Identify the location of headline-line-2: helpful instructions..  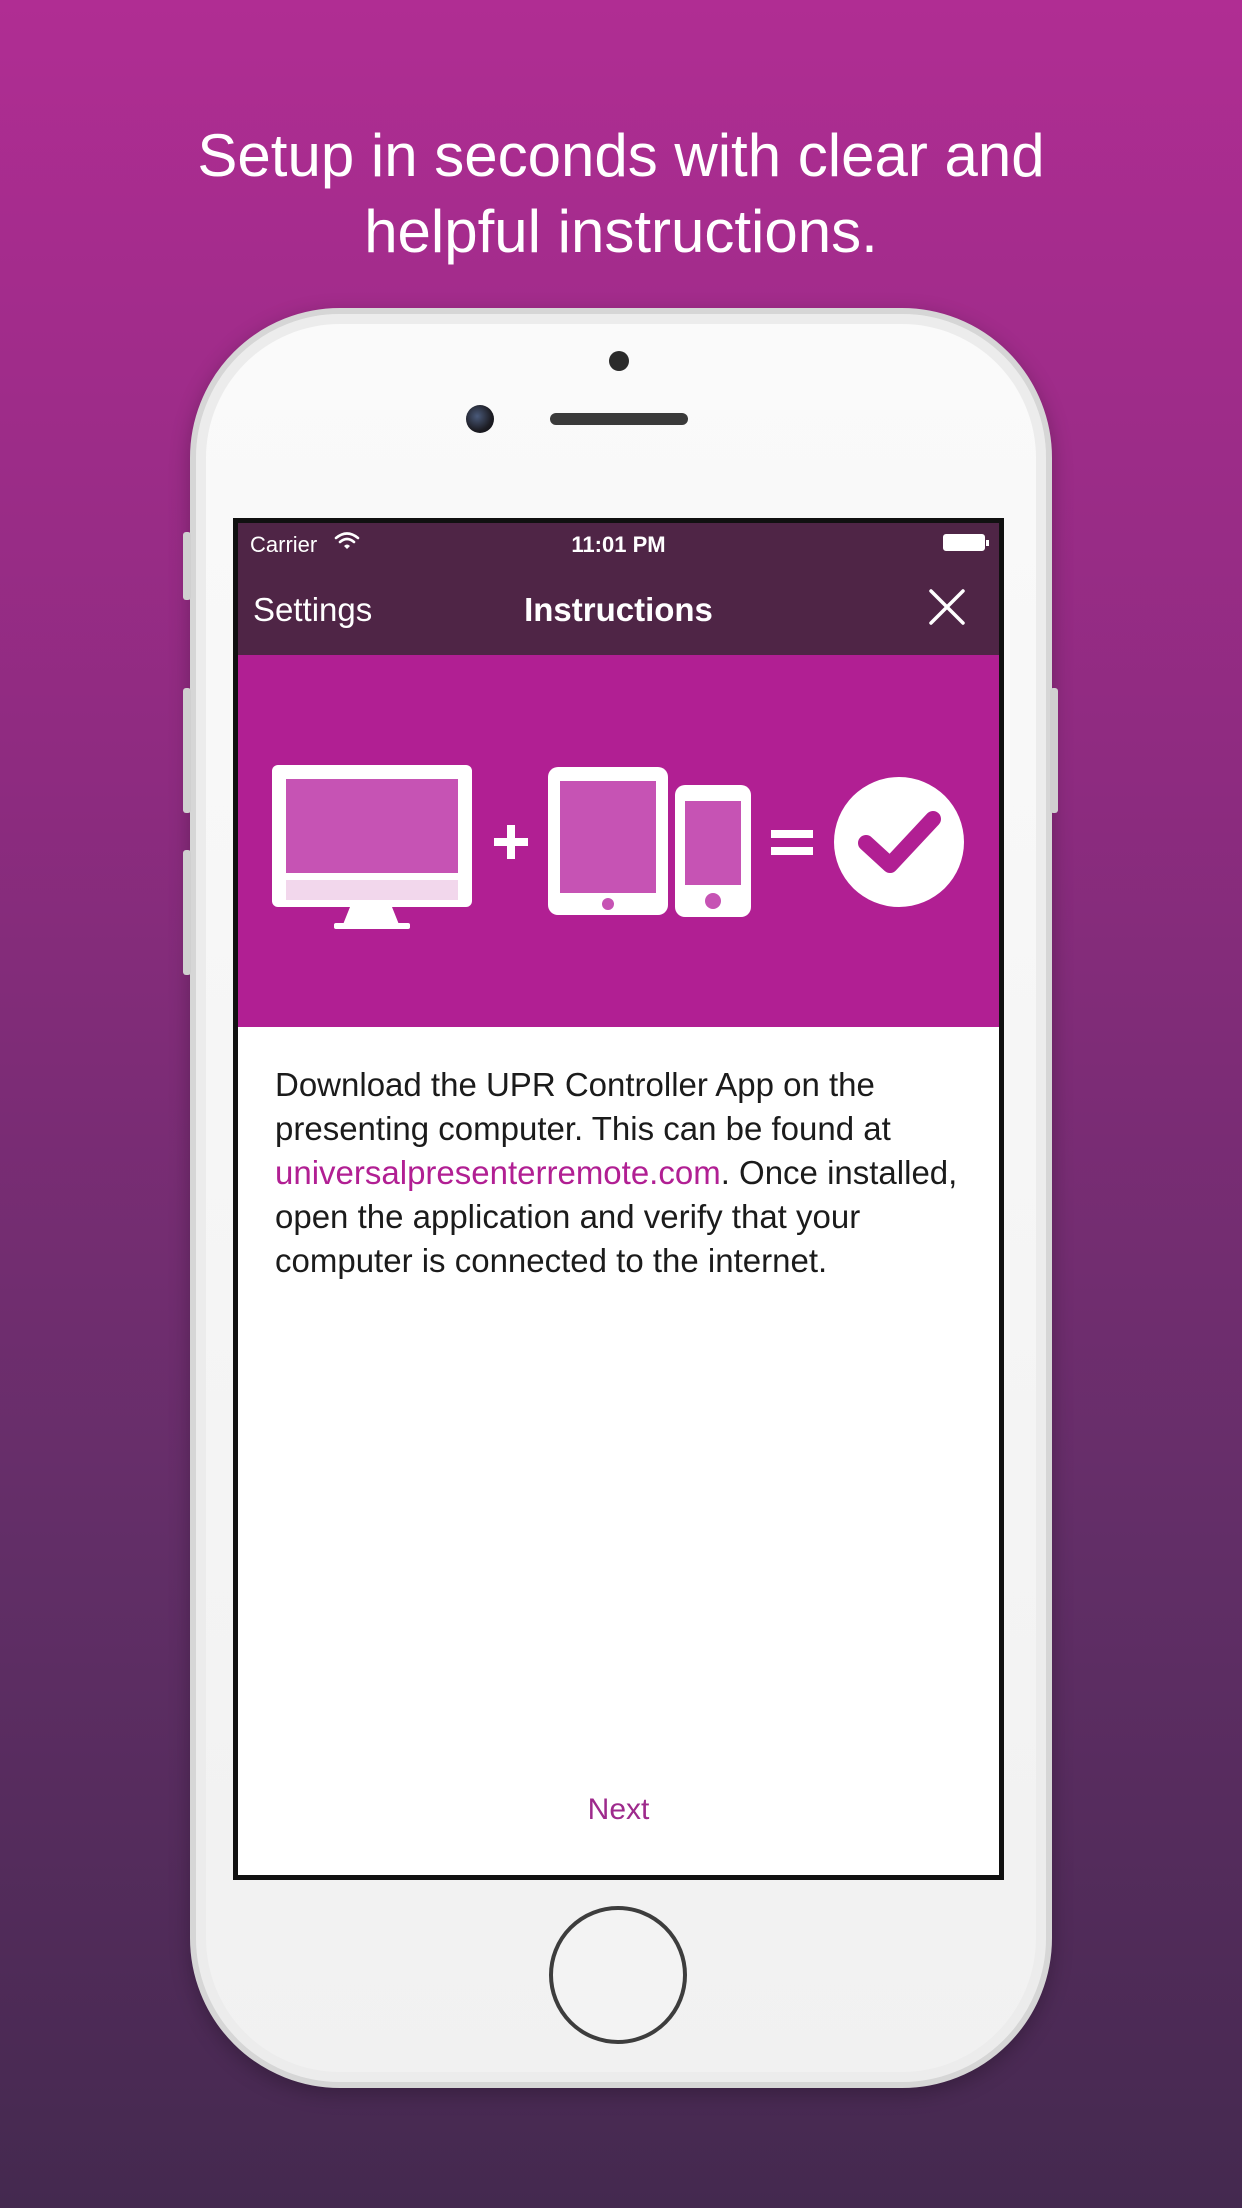
(621, 231).